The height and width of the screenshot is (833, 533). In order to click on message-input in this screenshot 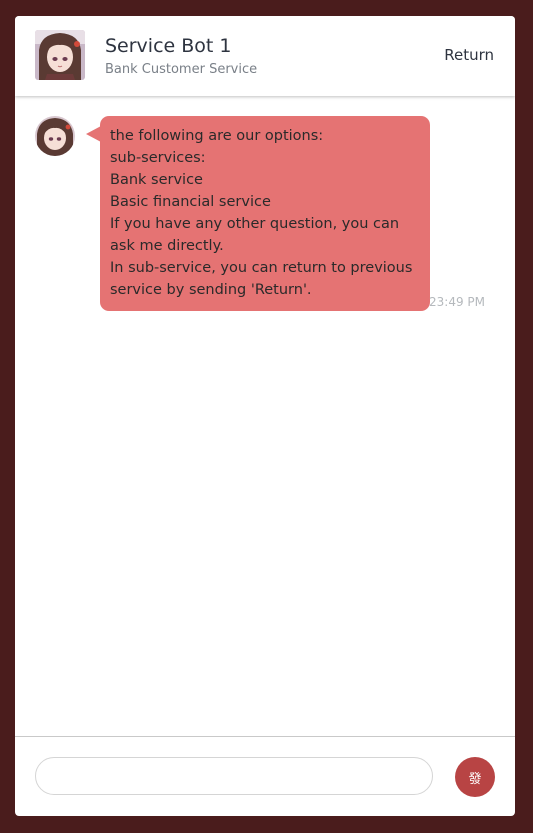, I will do `click(234, 776)`.